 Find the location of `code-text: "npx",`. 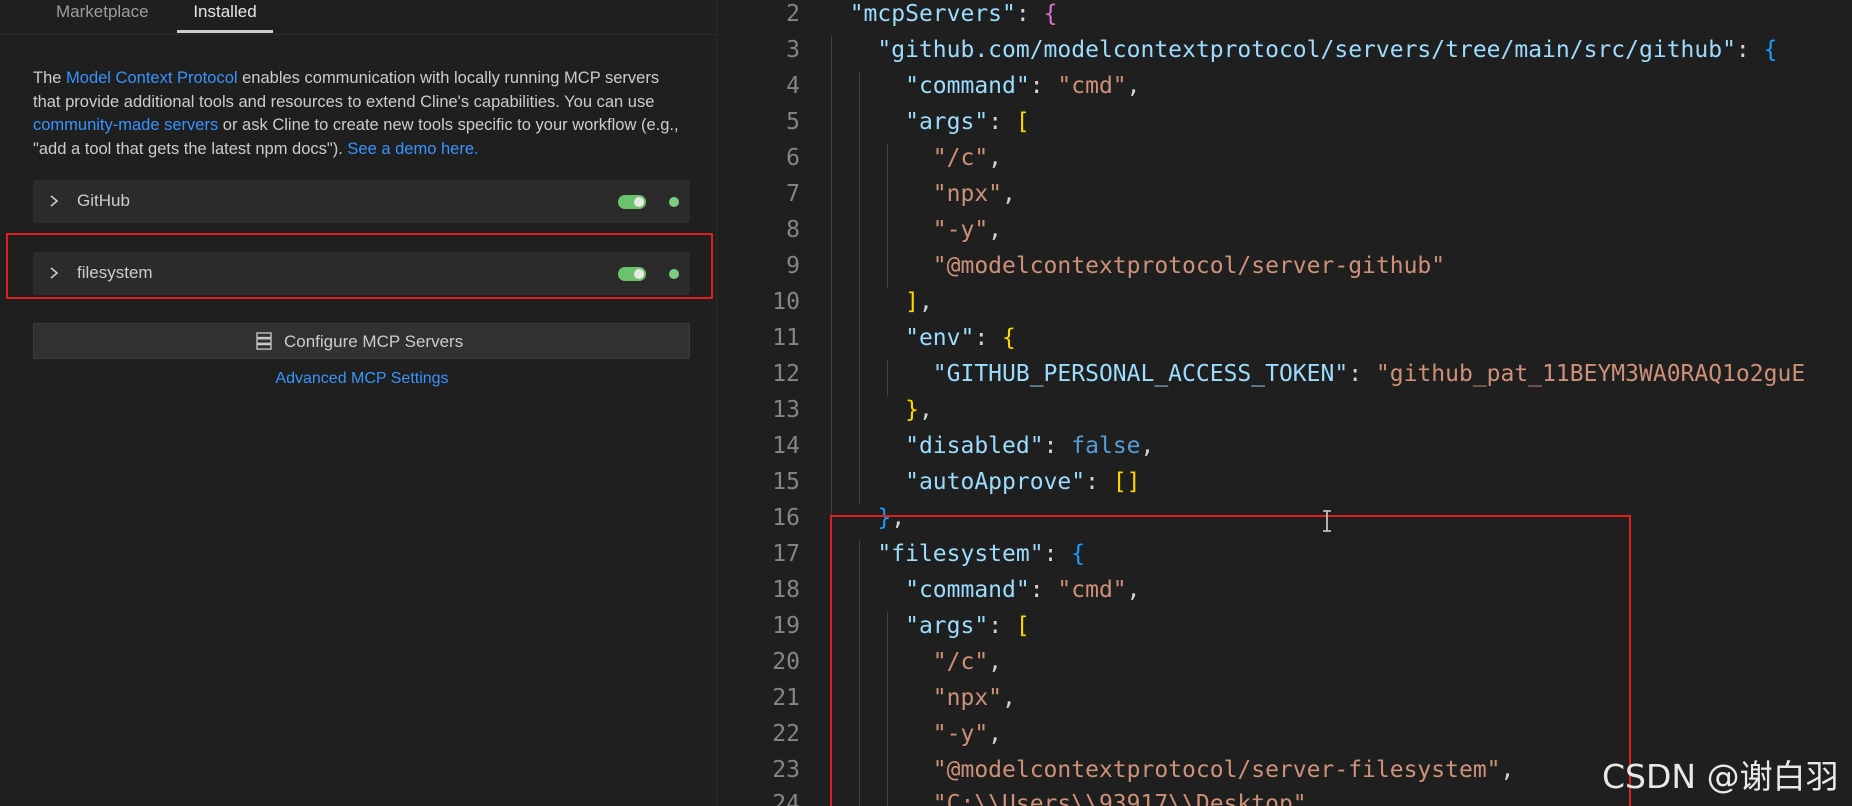

code-text: "npx", is located at coordinates (974, 194).